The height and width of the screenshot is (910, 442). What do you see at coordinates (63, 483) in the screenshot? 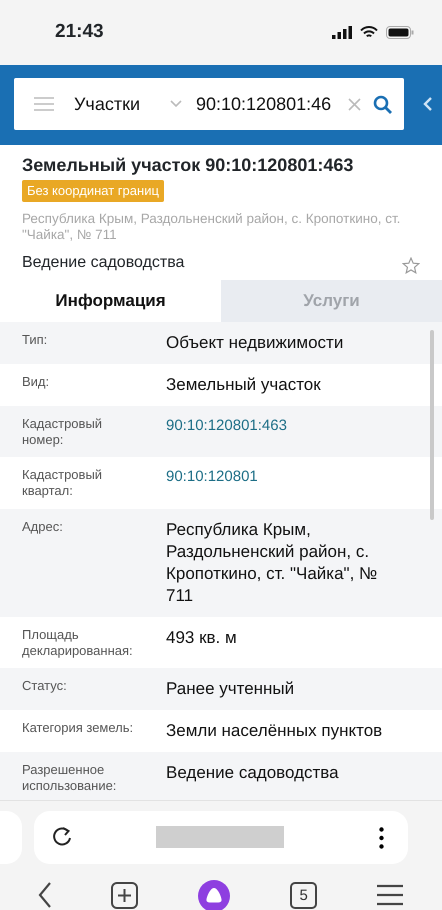
I see `field-label: Кадастровый квартал:` at bounding box center [63, 483].